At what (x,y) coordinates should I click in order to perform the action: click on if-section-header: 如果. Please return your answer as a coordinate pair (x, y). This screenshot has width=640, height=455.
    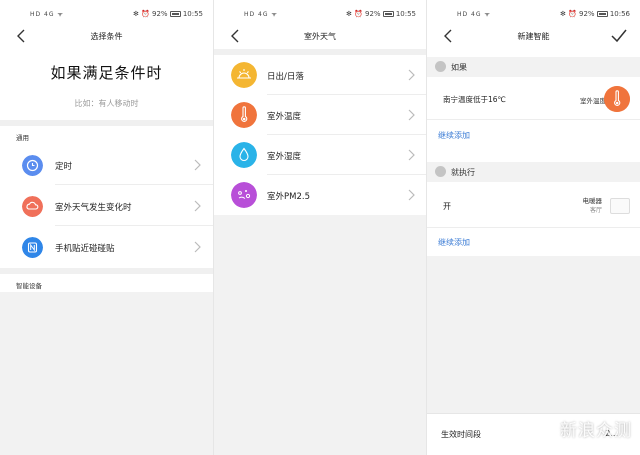
    Looking at the image, I should click on (533, 67).